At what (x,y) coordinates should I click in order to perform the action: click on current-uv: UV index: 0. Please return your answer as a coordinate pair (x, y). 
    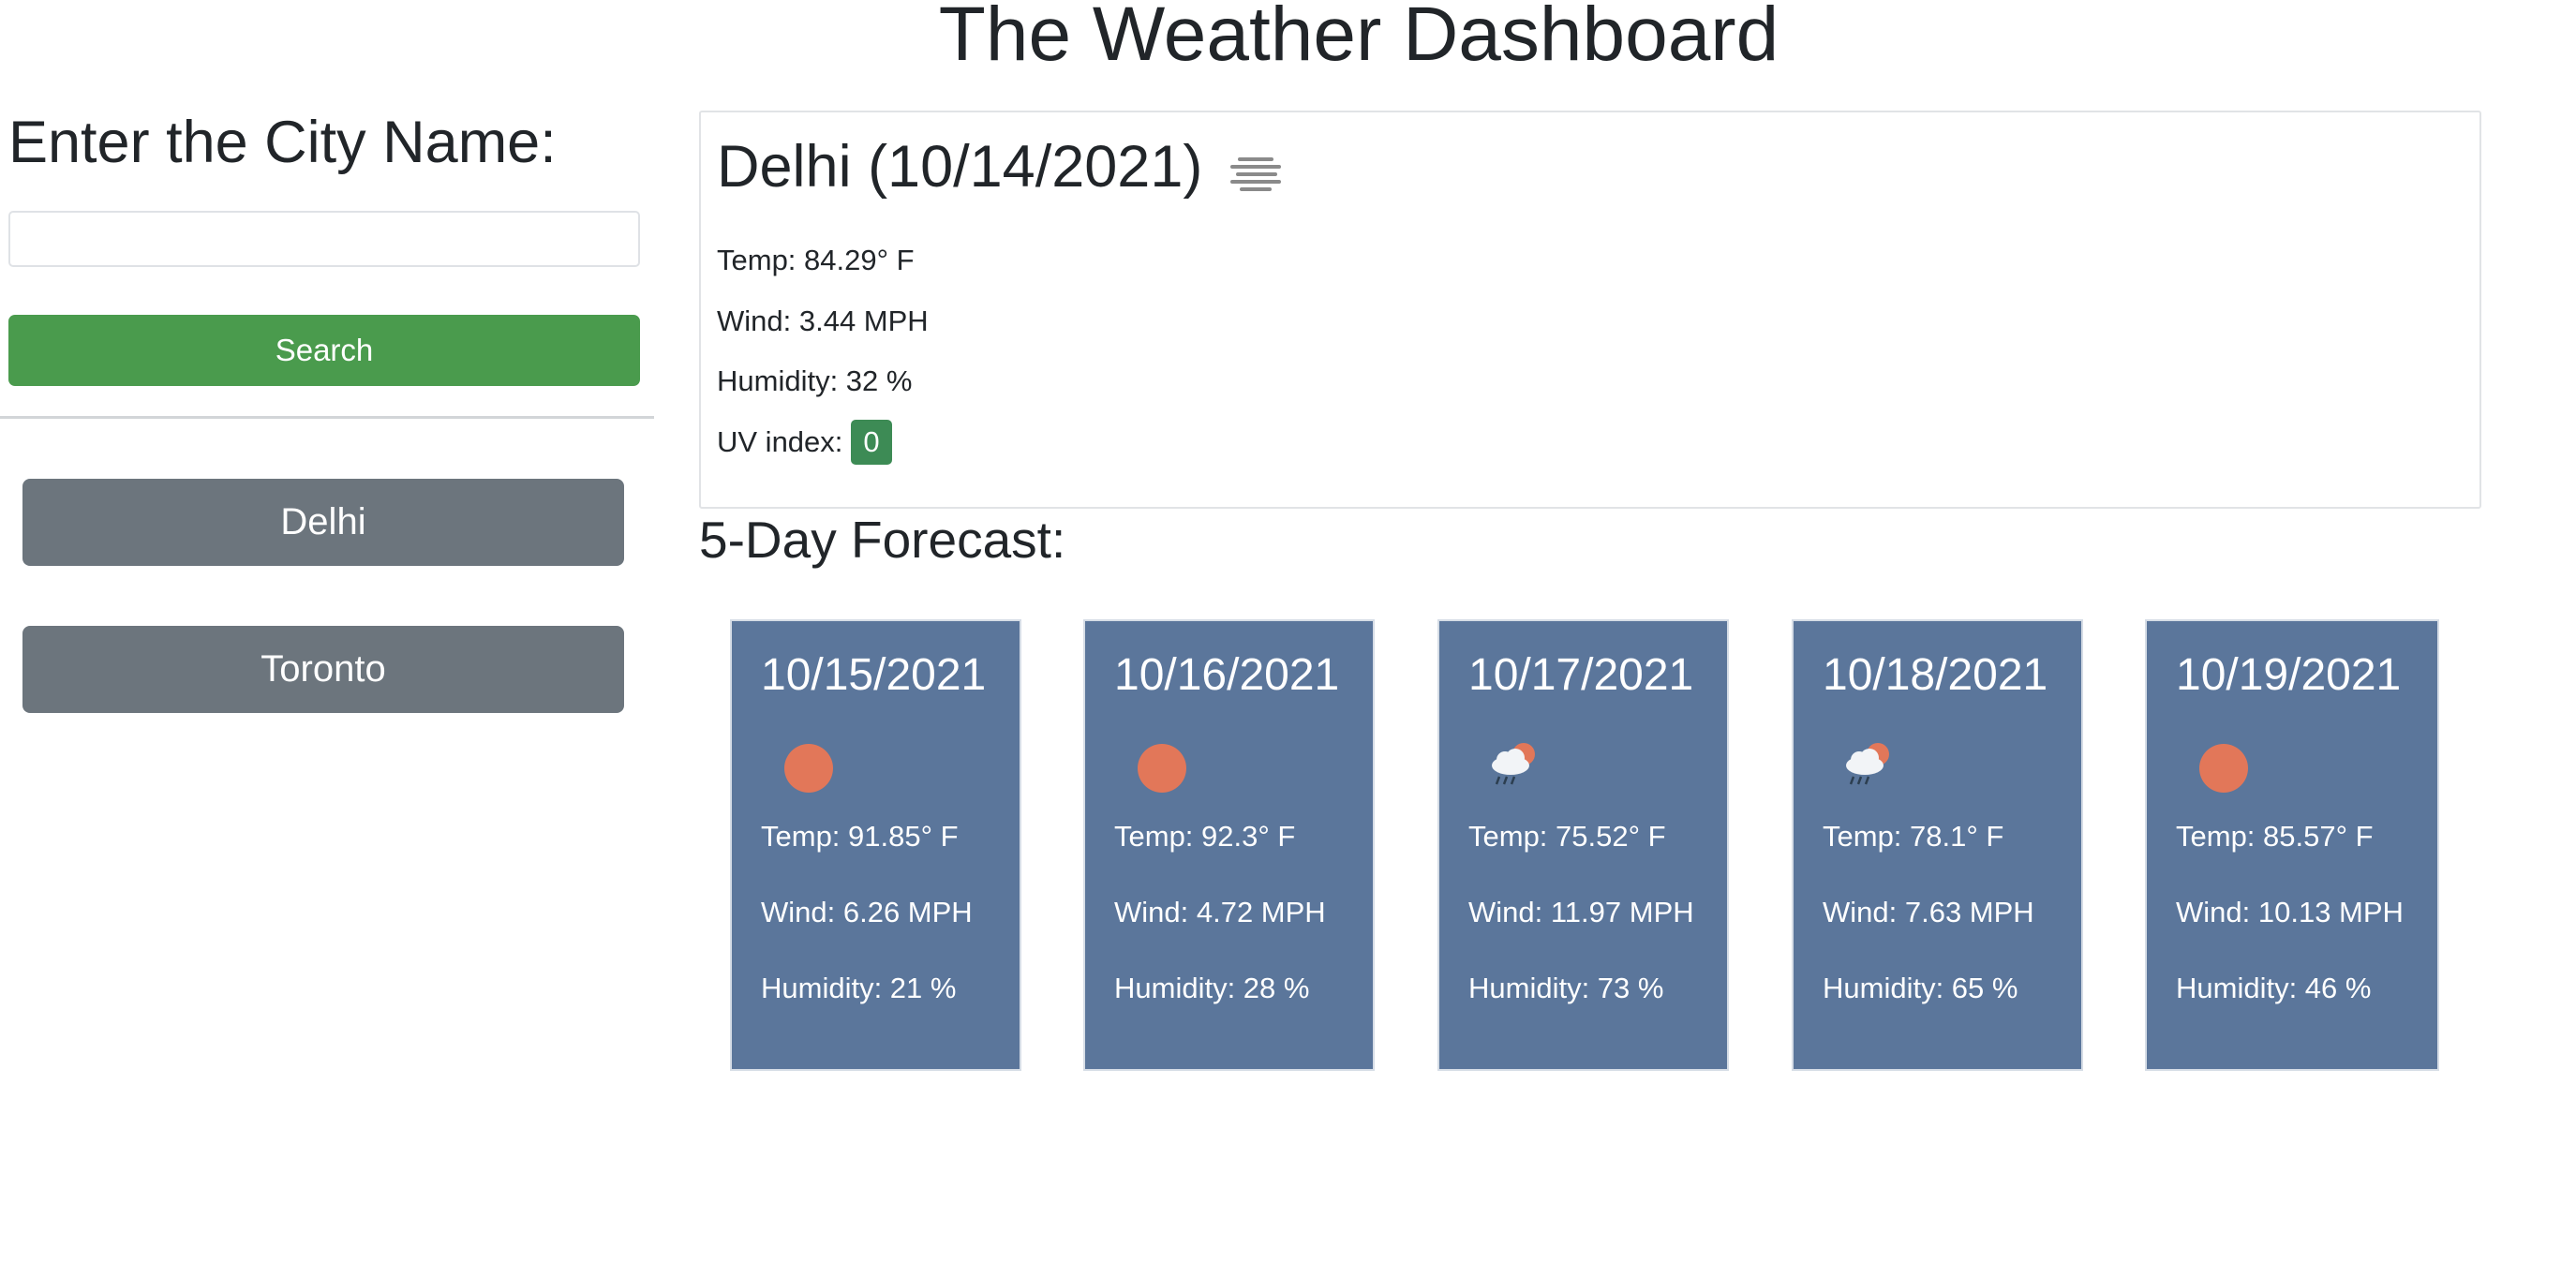
    Looking at the image, I should click on (804, 442).